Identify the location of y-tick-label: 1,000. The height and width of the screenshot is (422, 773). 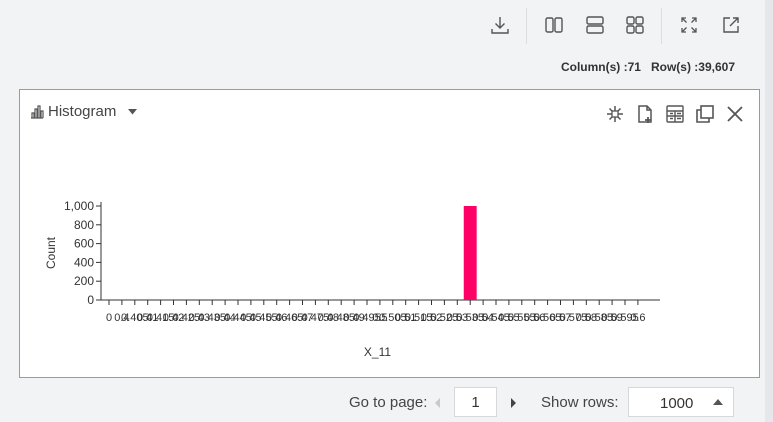
(79, 206).